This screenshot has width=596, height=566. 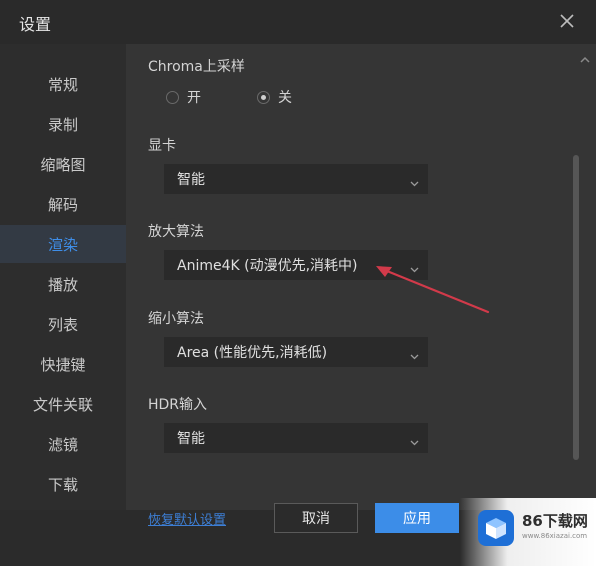 I want to click on sidebar-item-label: 下载, so click(x=62, y=484).